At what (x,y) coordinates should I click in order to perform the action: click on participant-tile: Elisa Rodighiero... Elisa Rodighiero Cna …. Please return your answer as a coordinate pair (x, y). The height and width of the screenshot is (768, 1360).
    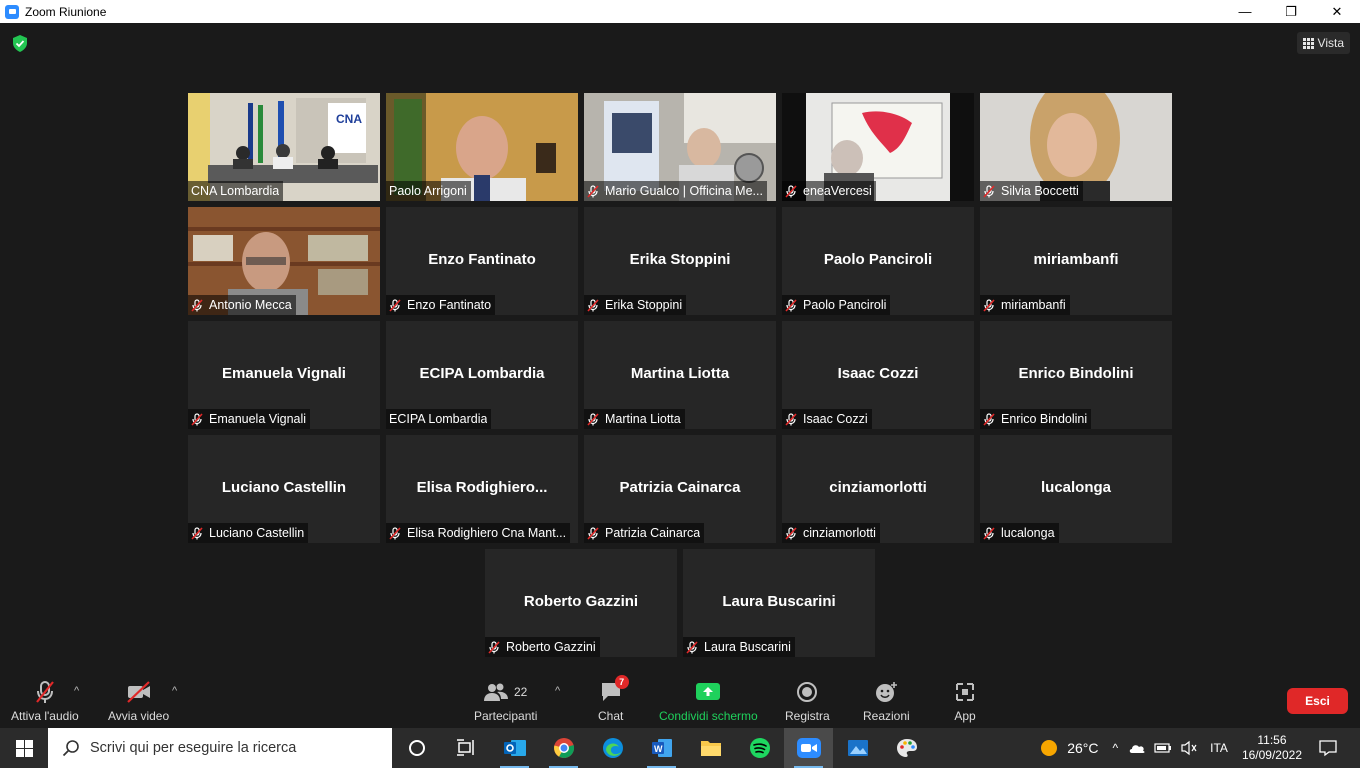
    Looking at the image, I should click on (482, 489).